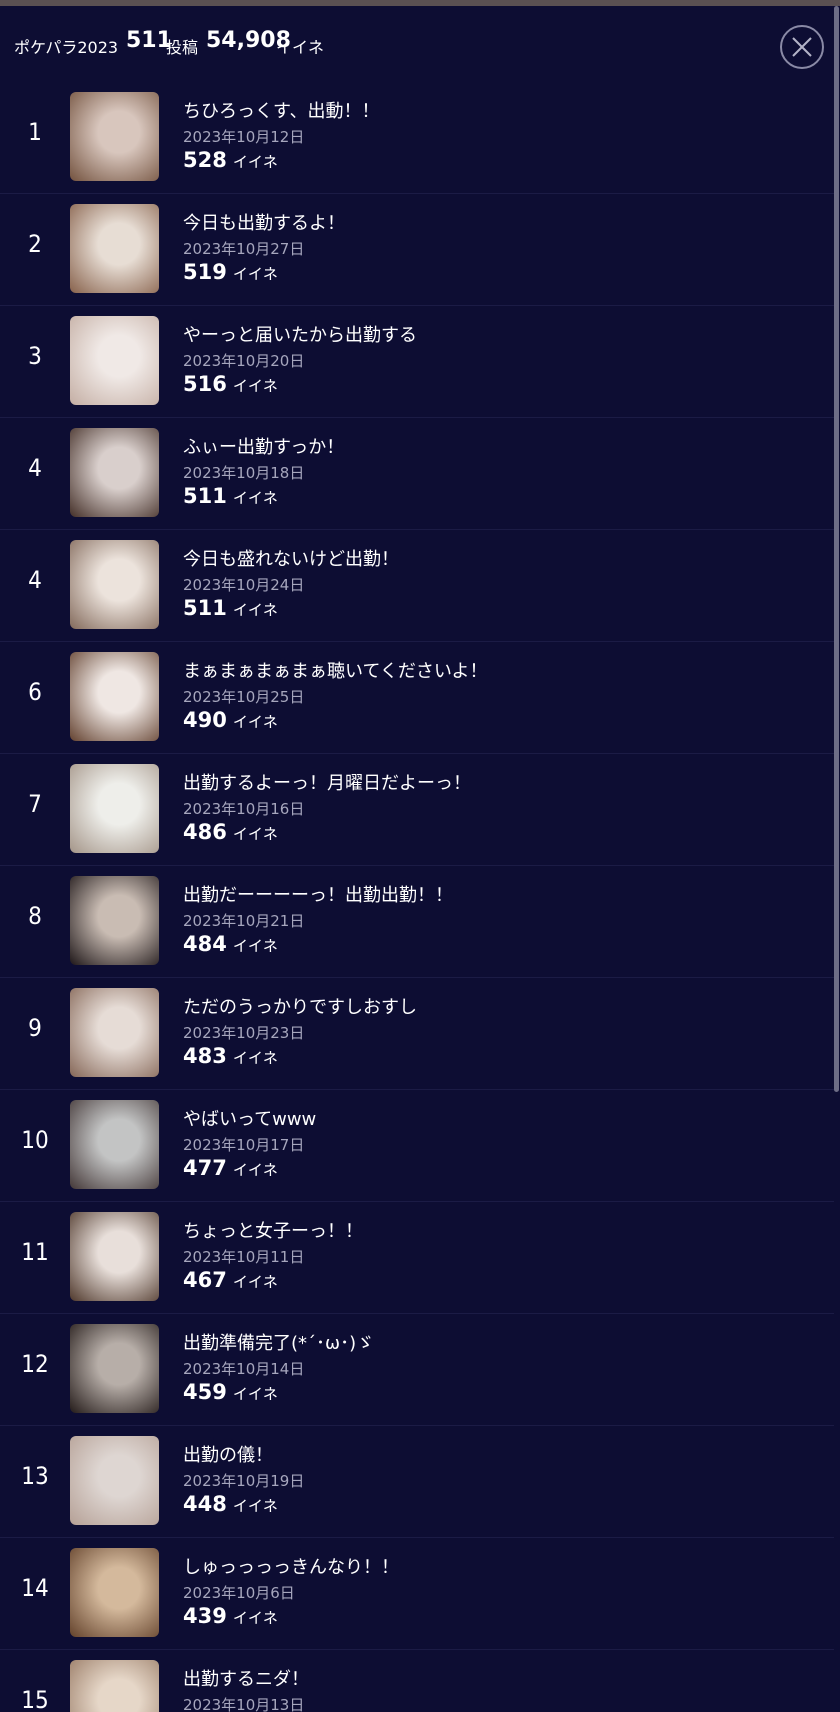  Describe the element at coordinates (205, 1056) in the screenshot. I see `likes-count: 483` at that location.